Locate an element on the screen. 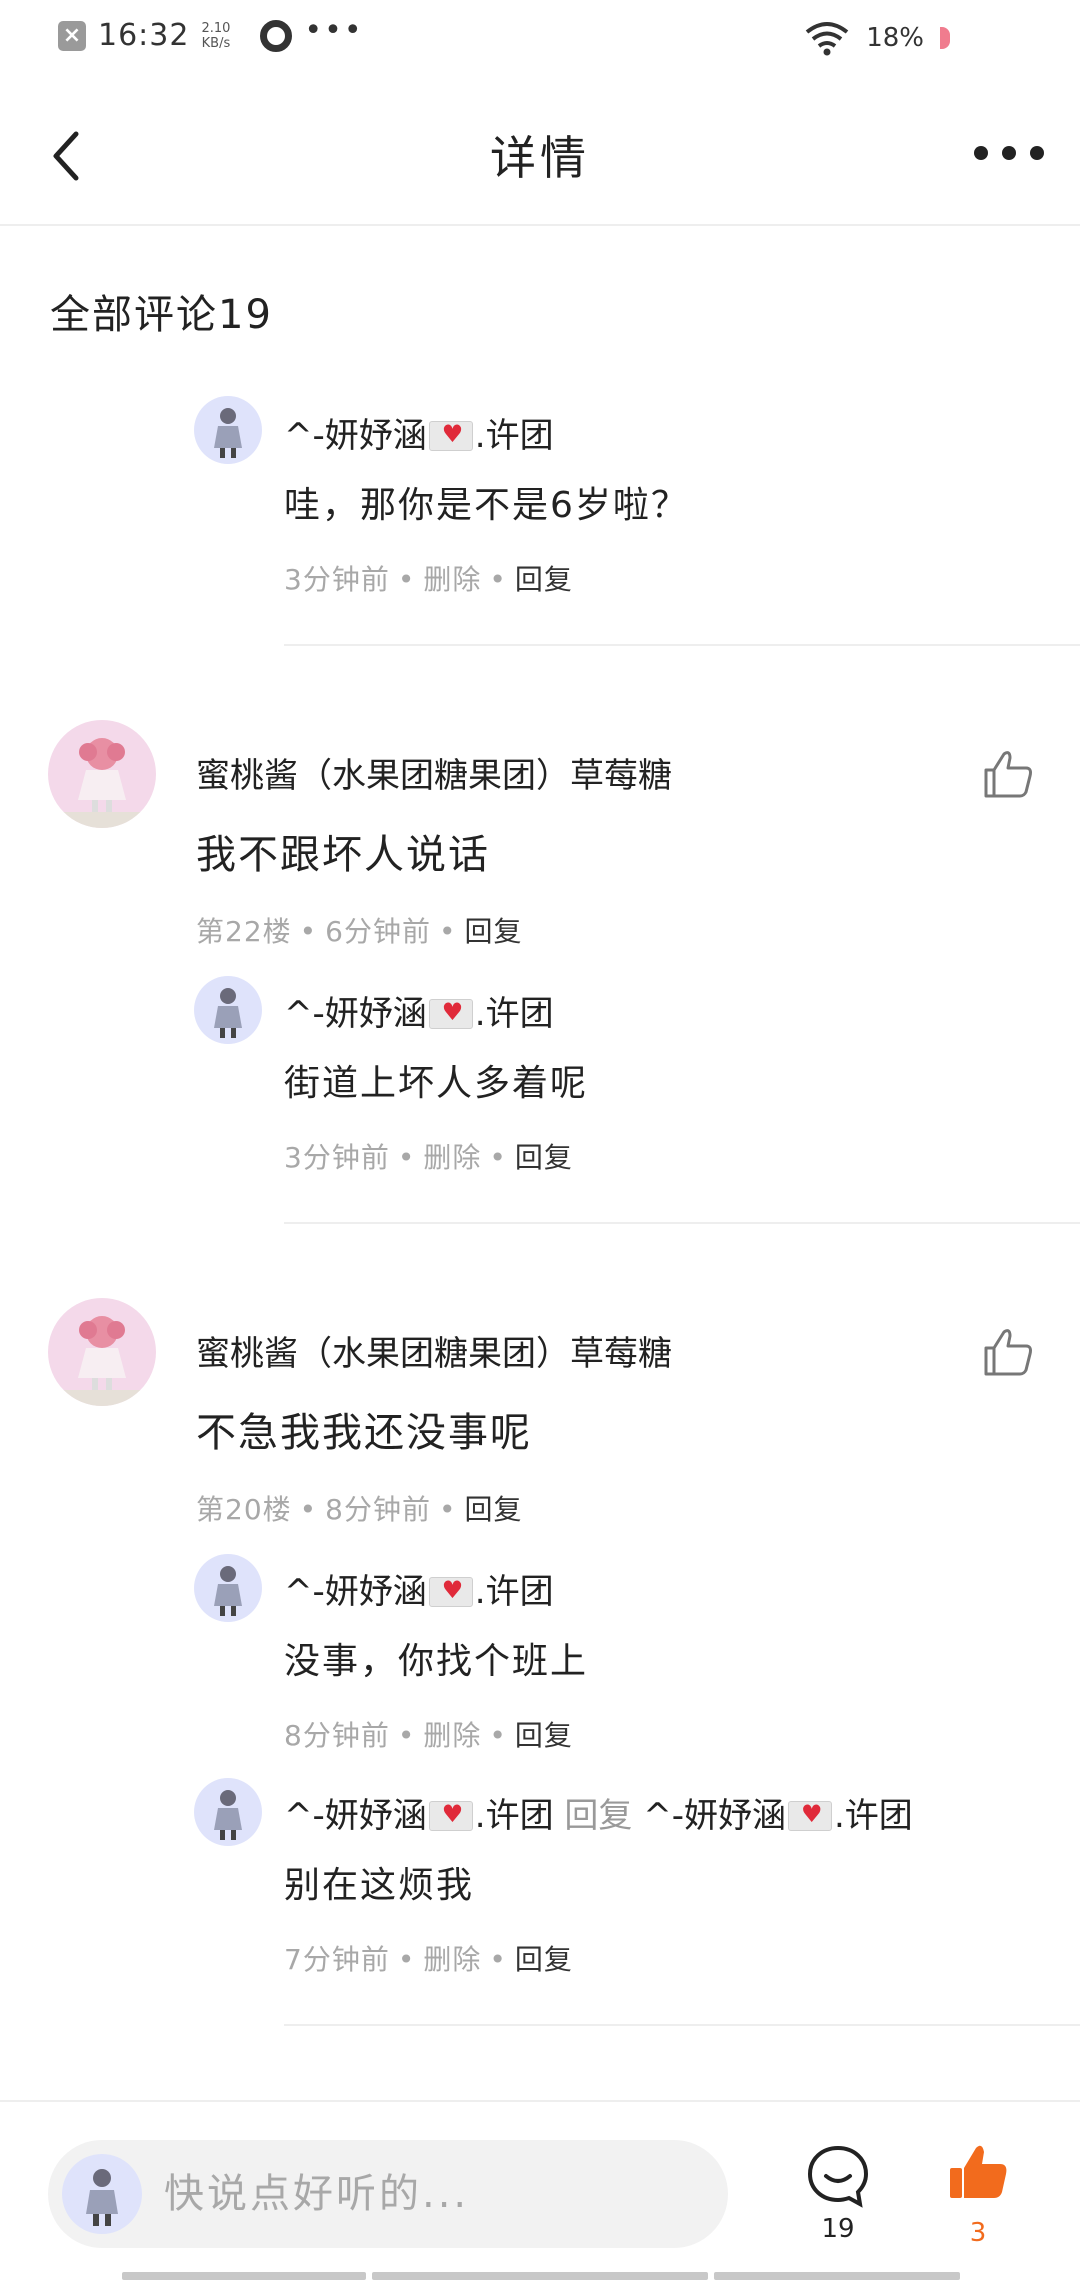 The image size is (1080, 2280). thumbs-up-filled-icon is located at coordinates (978, 2171).